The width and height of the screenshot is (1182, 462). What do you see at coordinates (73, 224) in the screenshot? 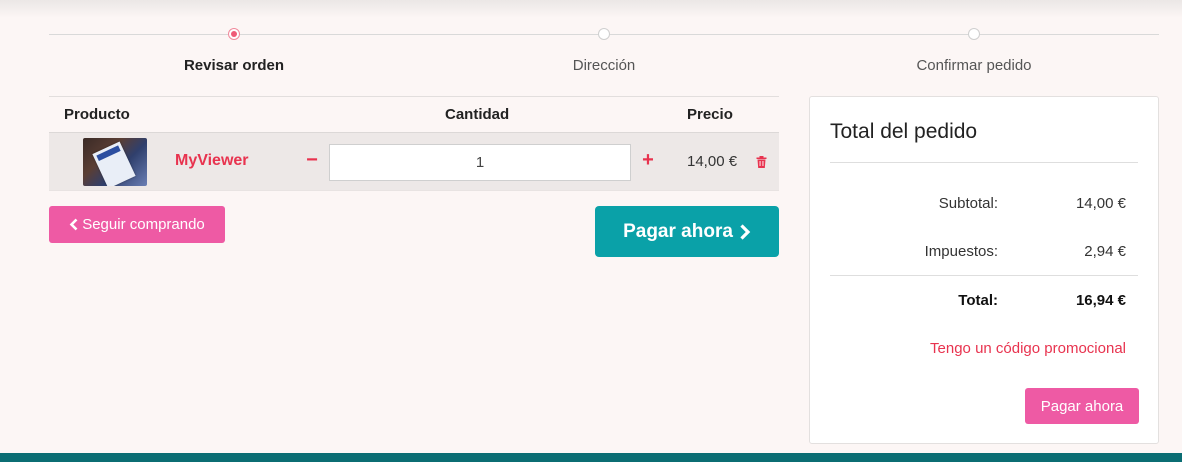
I see `chevron-left-icon` at bounding box center [73, 224].